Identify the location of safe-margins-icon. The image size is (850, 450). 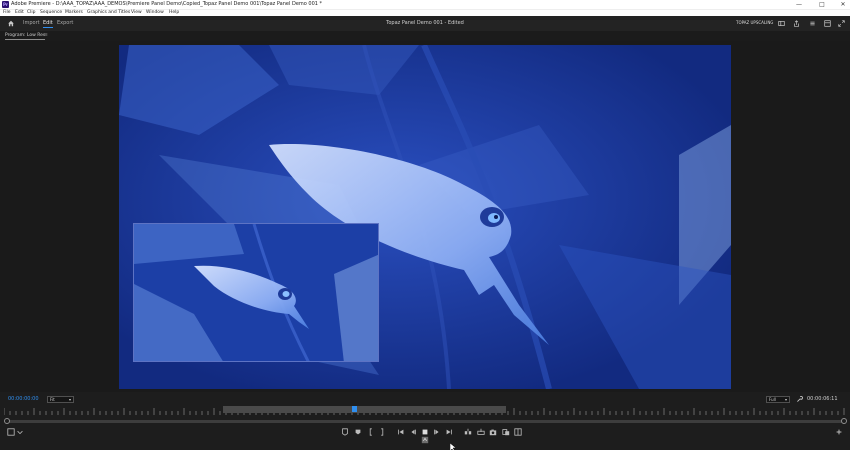
(11, 432).